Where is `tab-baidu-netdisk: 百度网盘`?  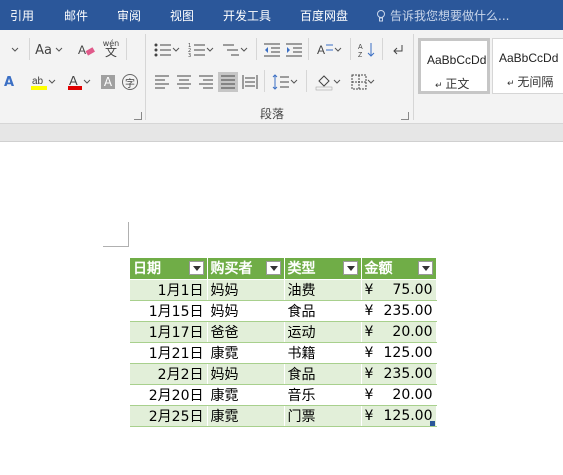 tab-baidu-netdisk: 百度网盘 is located at coordinates (324, 15).